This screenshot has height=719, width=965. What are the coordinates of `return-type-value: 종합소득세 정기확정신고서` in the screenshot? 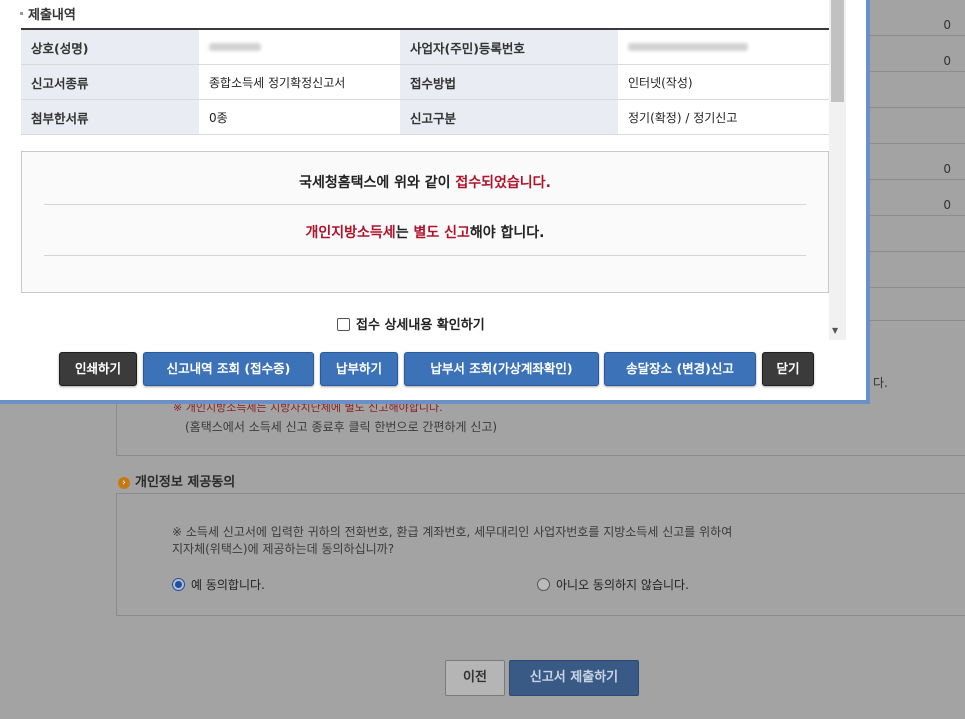 It's located at (299, 82).